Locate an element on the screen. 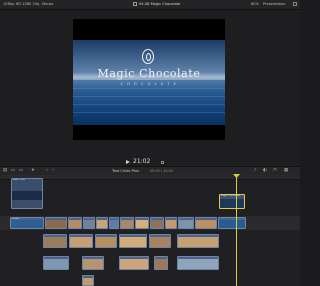 This screenshot has height=286, width=320. project-duration: 00:00 / 10:00 is located at coordinates (161, 171).